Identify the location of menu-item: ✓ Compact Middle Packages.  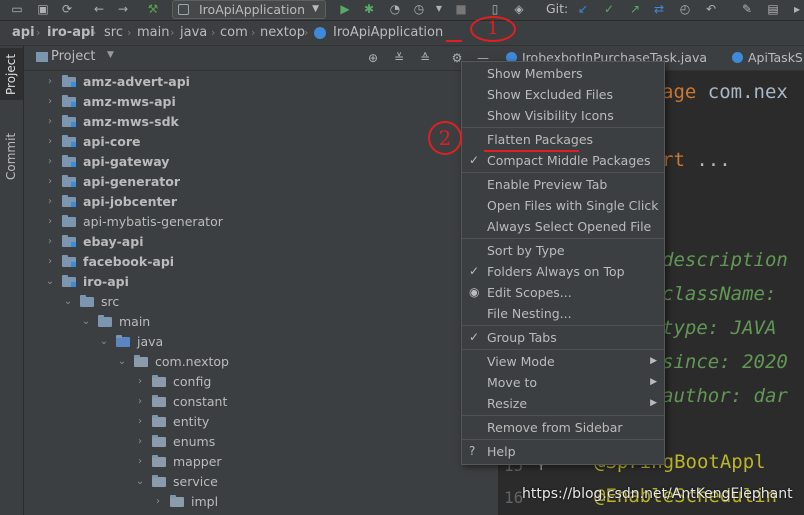
(563, 160).